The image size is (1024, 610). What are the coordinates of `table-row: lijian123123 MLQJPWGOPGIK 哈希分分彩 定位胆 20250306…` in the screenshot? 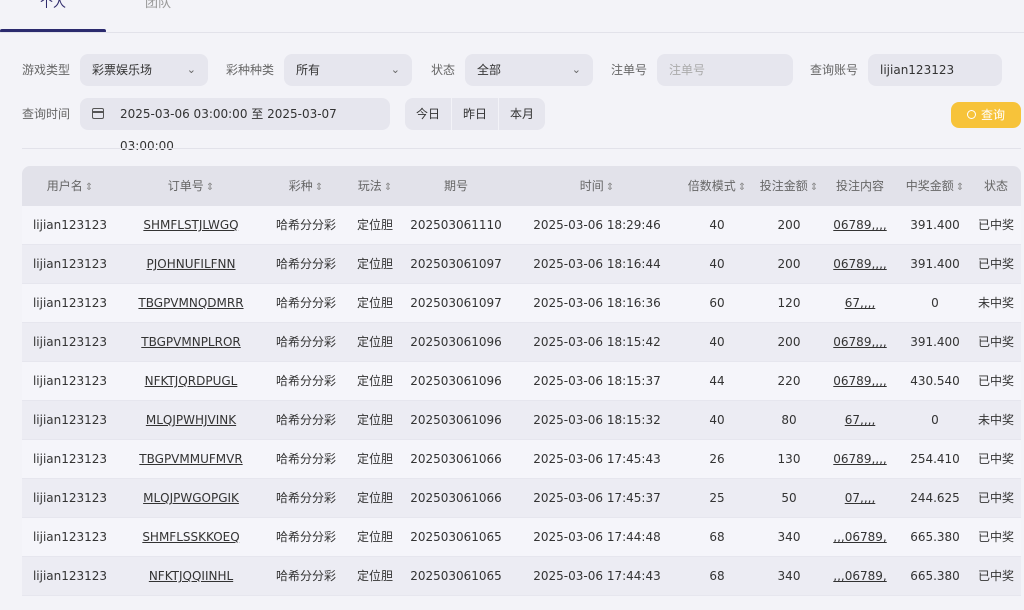 It's located at (521, 498).